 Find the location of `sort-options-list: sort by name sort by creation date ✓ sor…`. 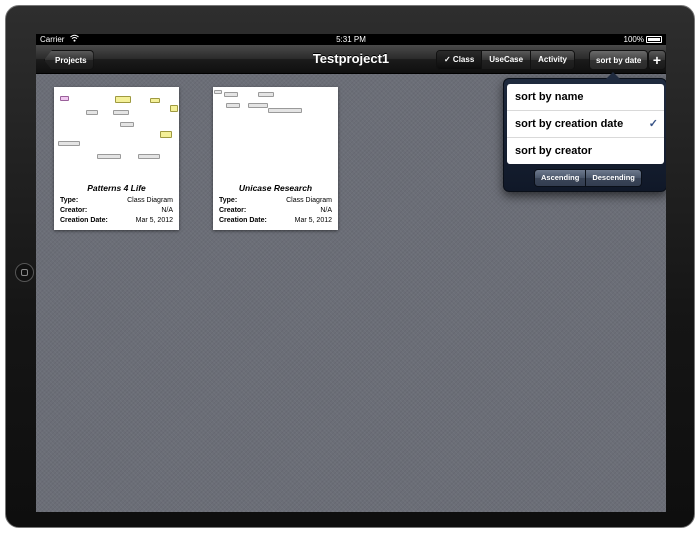

sort-options-list: sort by name sort by creation date ✓ sor… is located at coordinates (585, 124).